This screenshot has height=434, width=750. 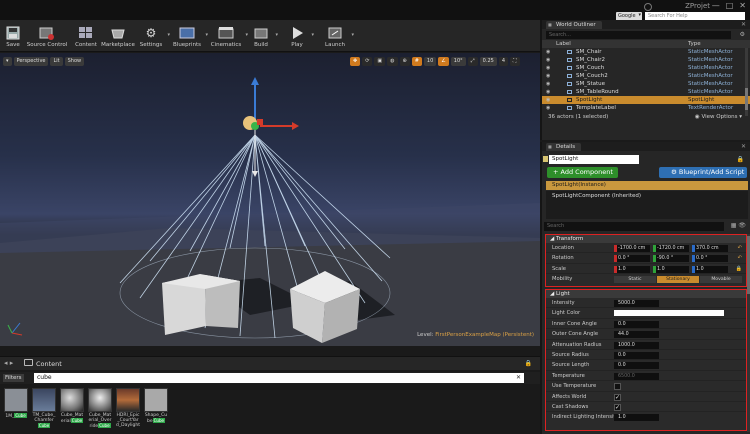 What do you see at coordinates (636, 303) in the screenshot?
I see `intensity-field: 5000.0` at bounding box center [636, 303].